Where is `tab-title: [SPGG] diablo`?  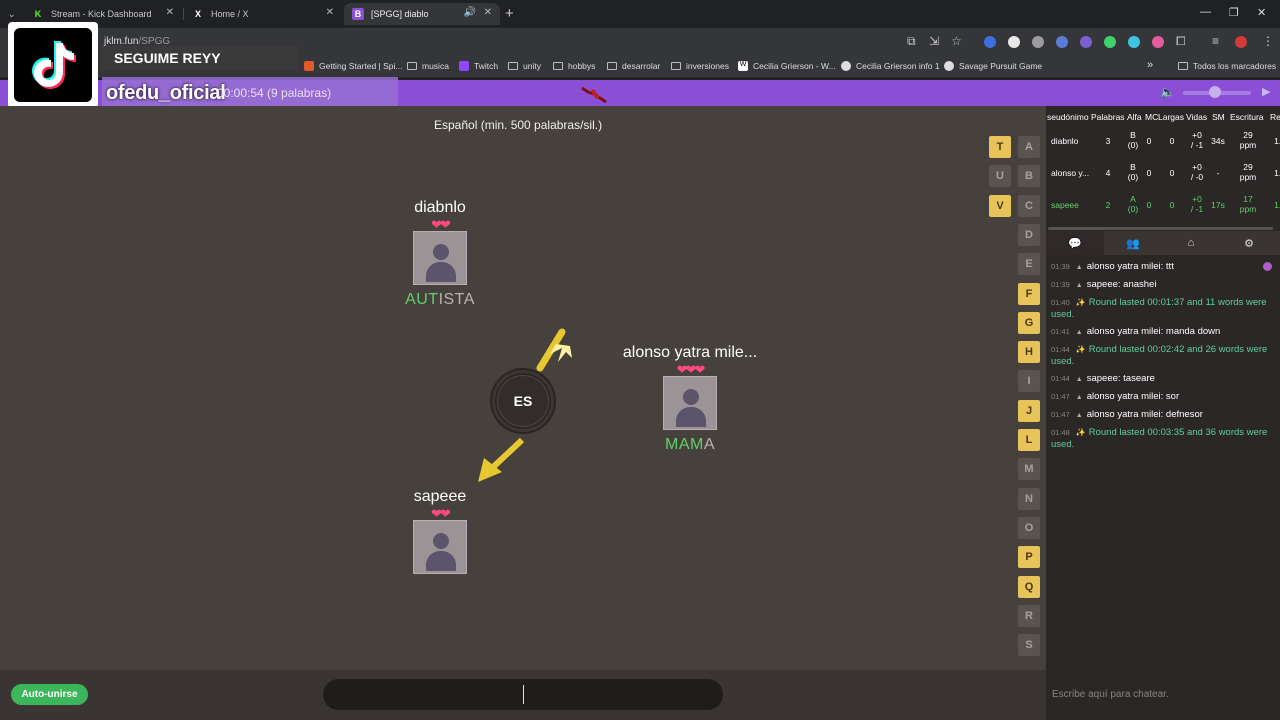
tab-title: [SPGG] diablo is located at coordinates (400, 14).